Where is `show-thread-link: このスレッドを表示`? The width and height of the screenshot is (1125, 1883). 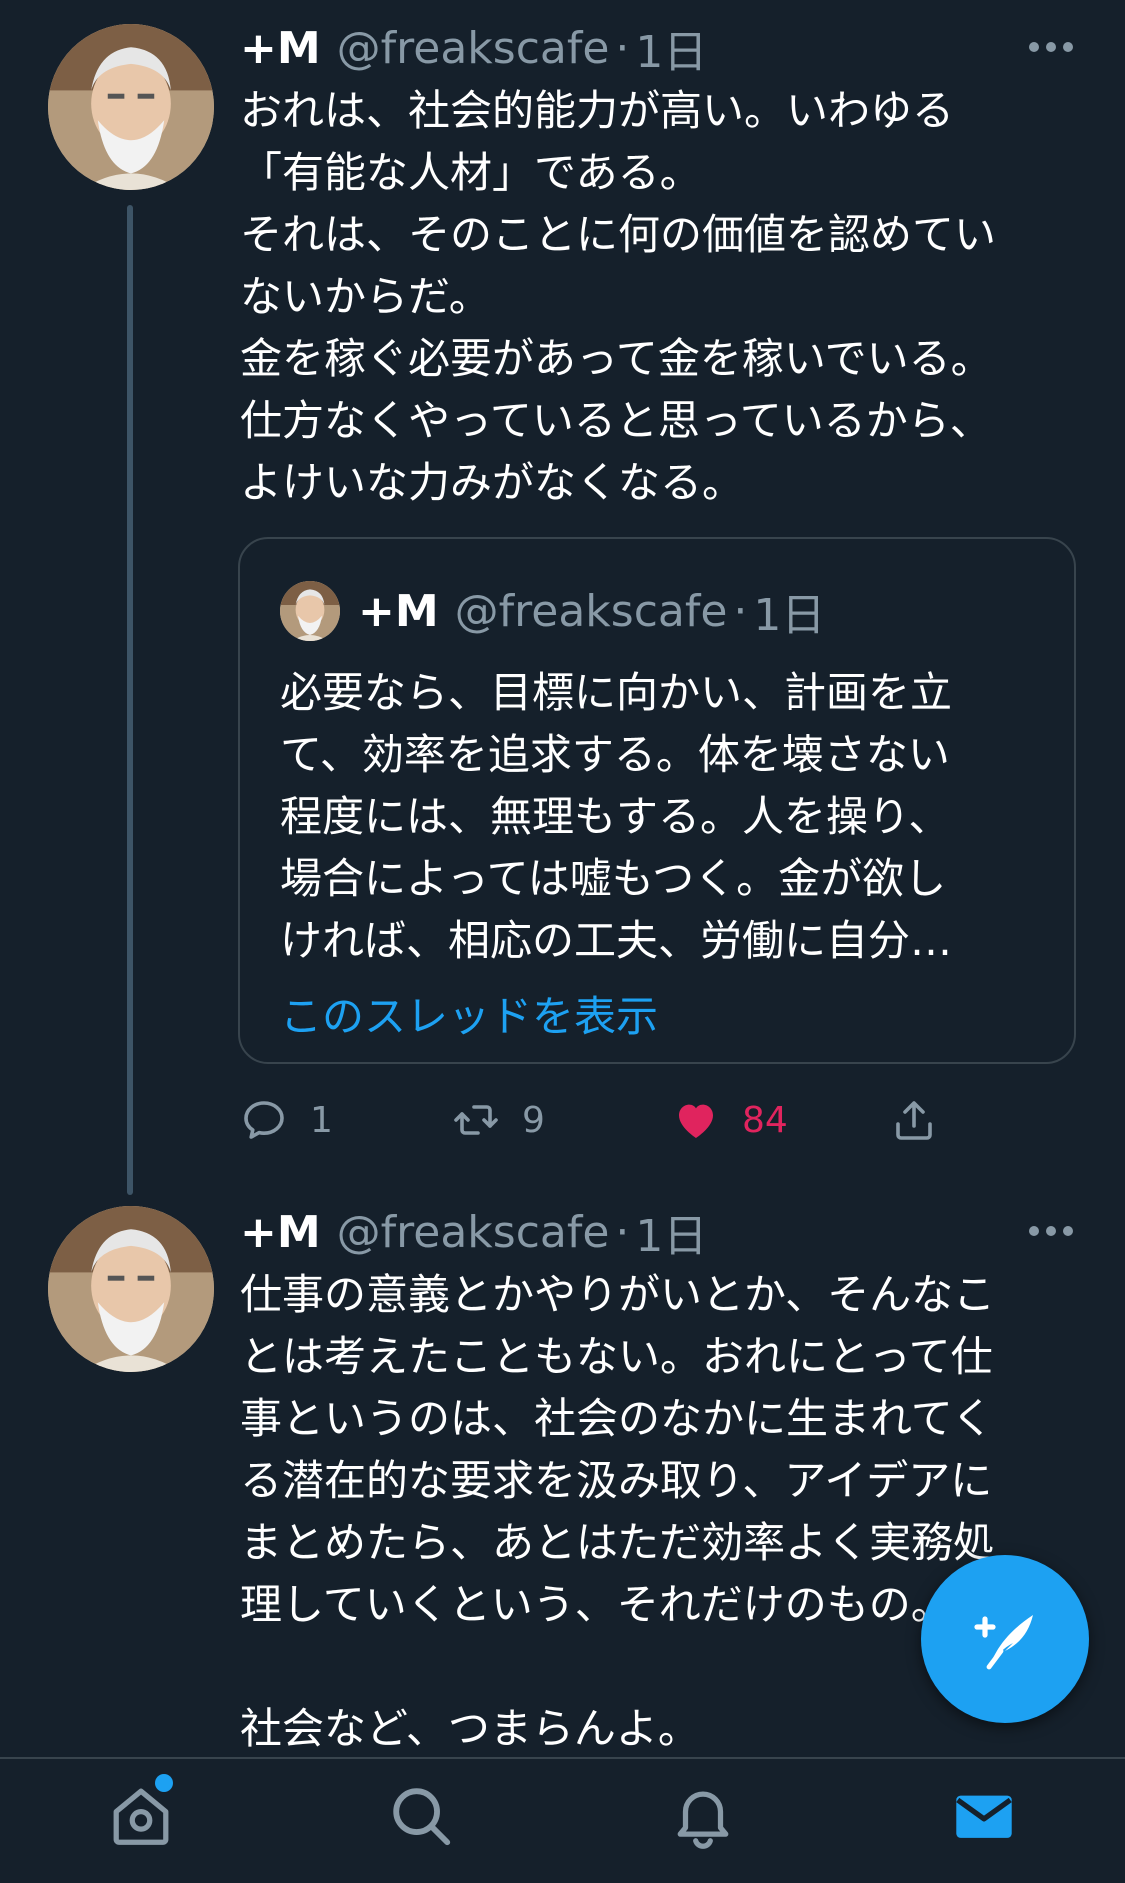
show-thread-link: このスレッドを表示 is located at coordinates (469, 1017).